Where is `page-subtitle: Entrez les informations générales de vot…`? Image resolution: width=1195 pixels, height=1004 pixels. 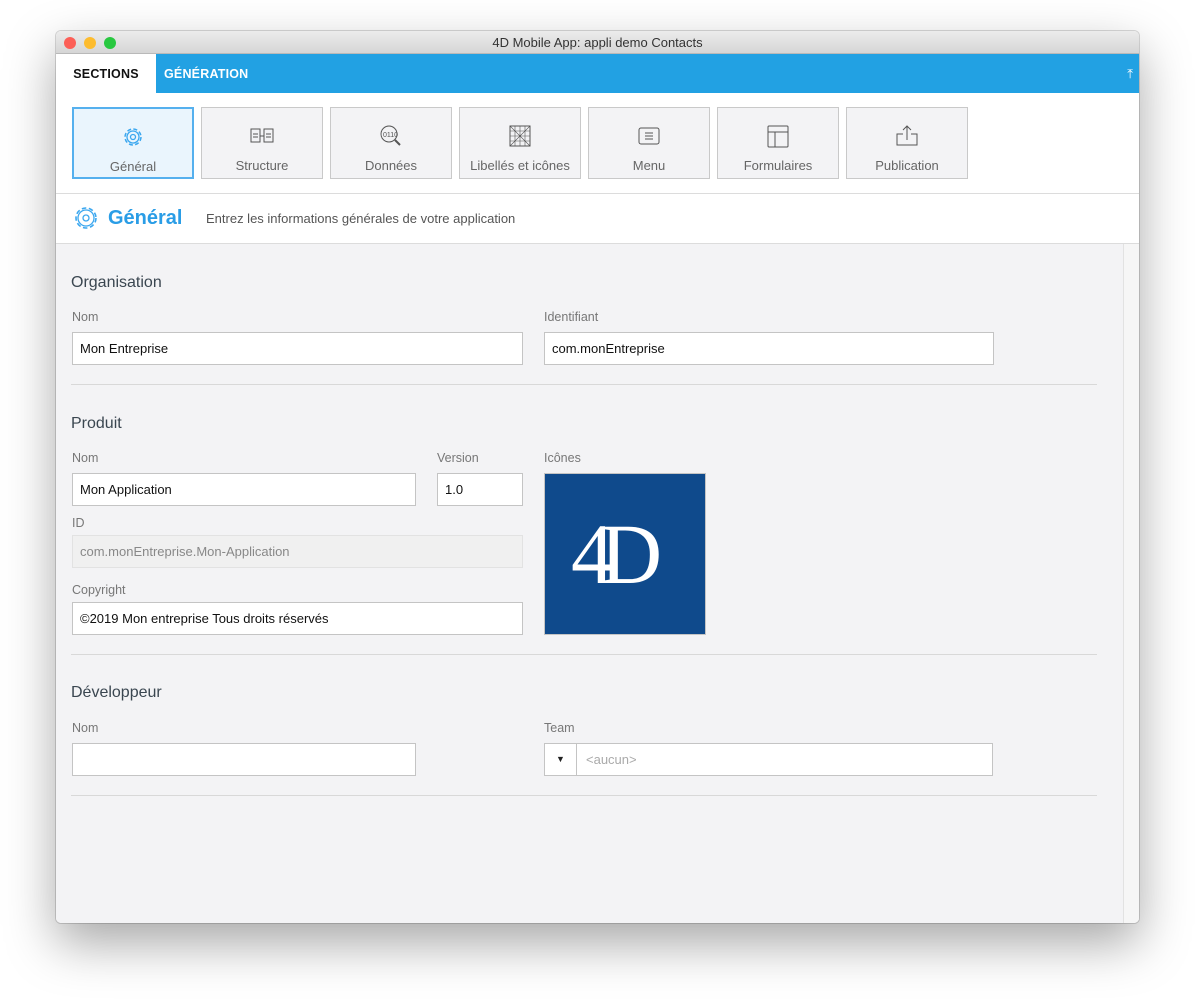
page-subtitle: Entrez les informations générales de vot… is located at coordinates (361, 218).